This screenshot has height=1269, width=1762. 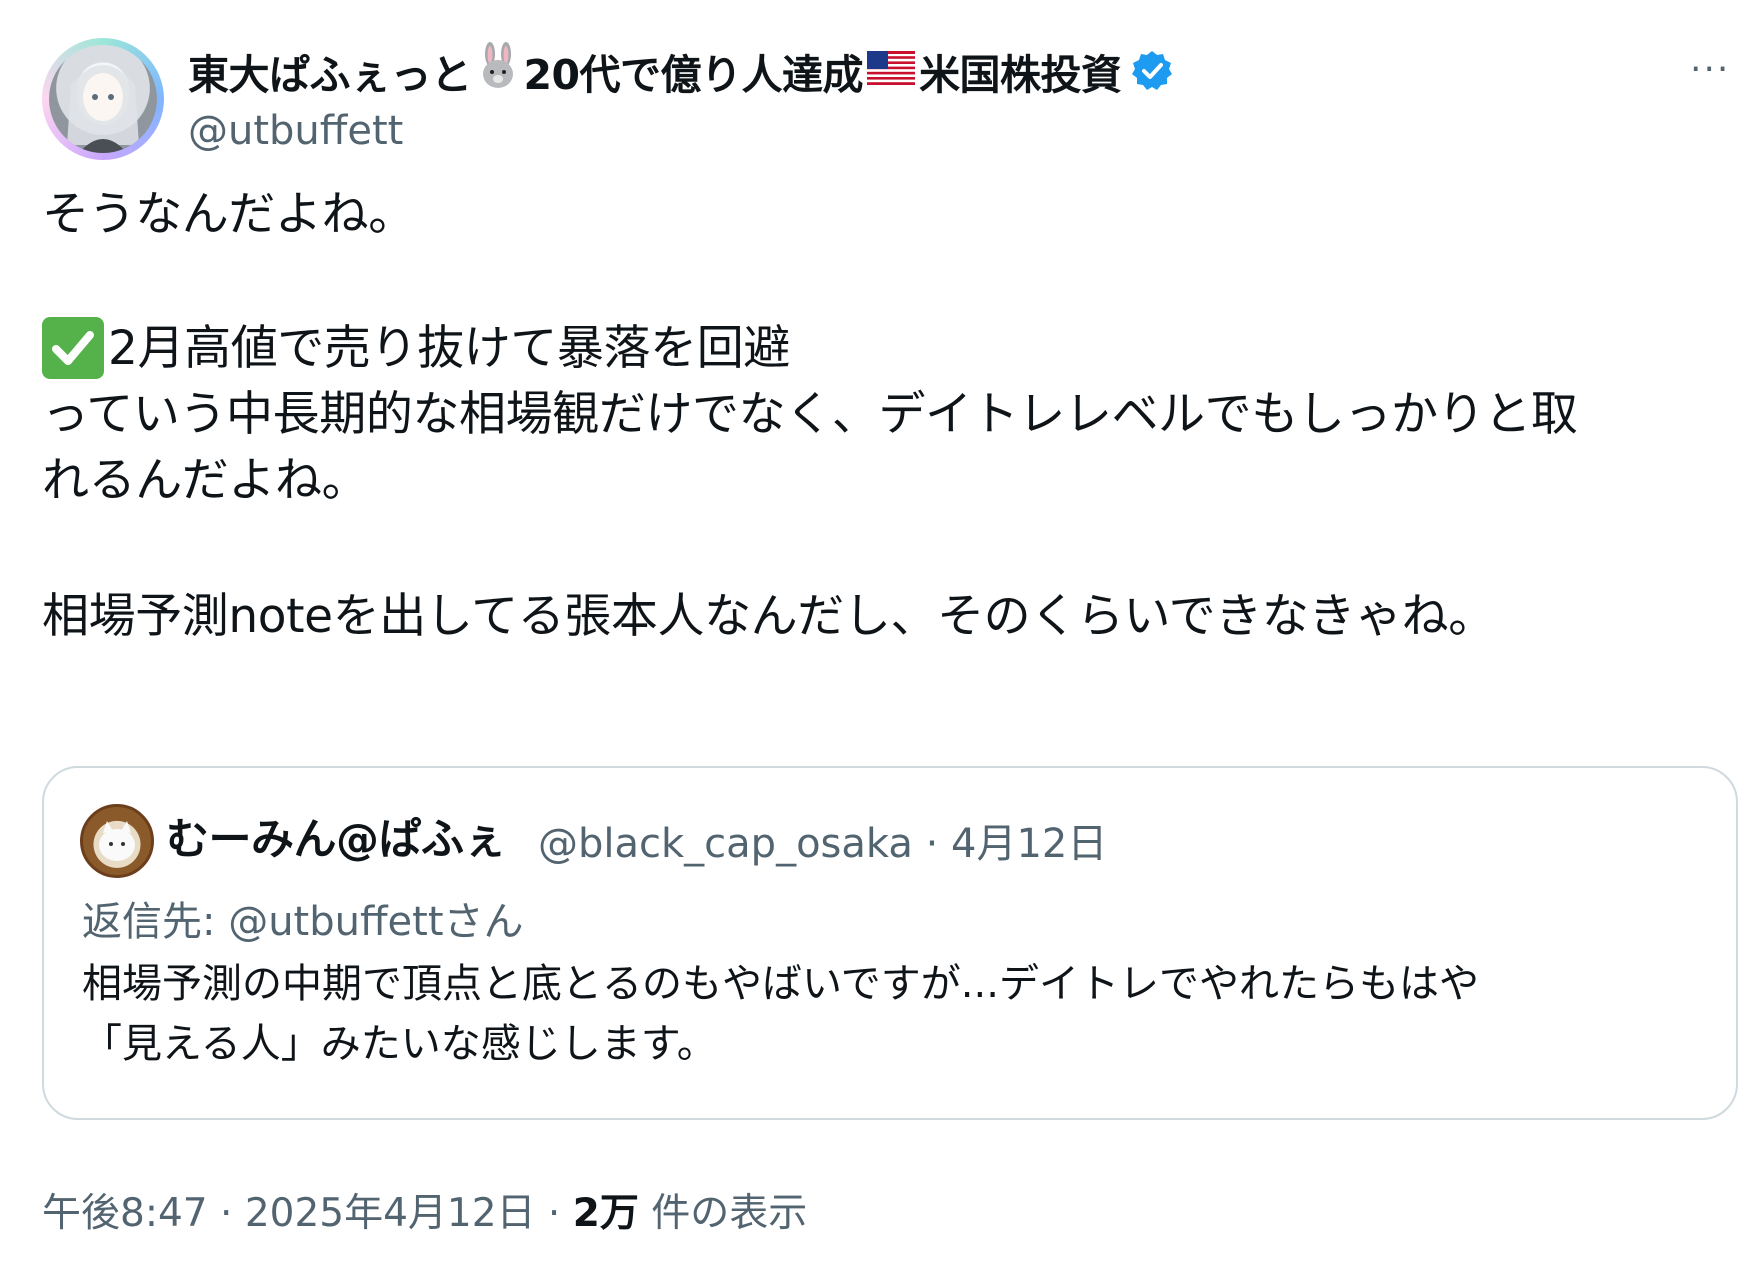 What do you see at coordinates (693, 75) in the screenshot?
I see `author-name-part-2: 20代で億り人達成` at bounding box center [693, 75].